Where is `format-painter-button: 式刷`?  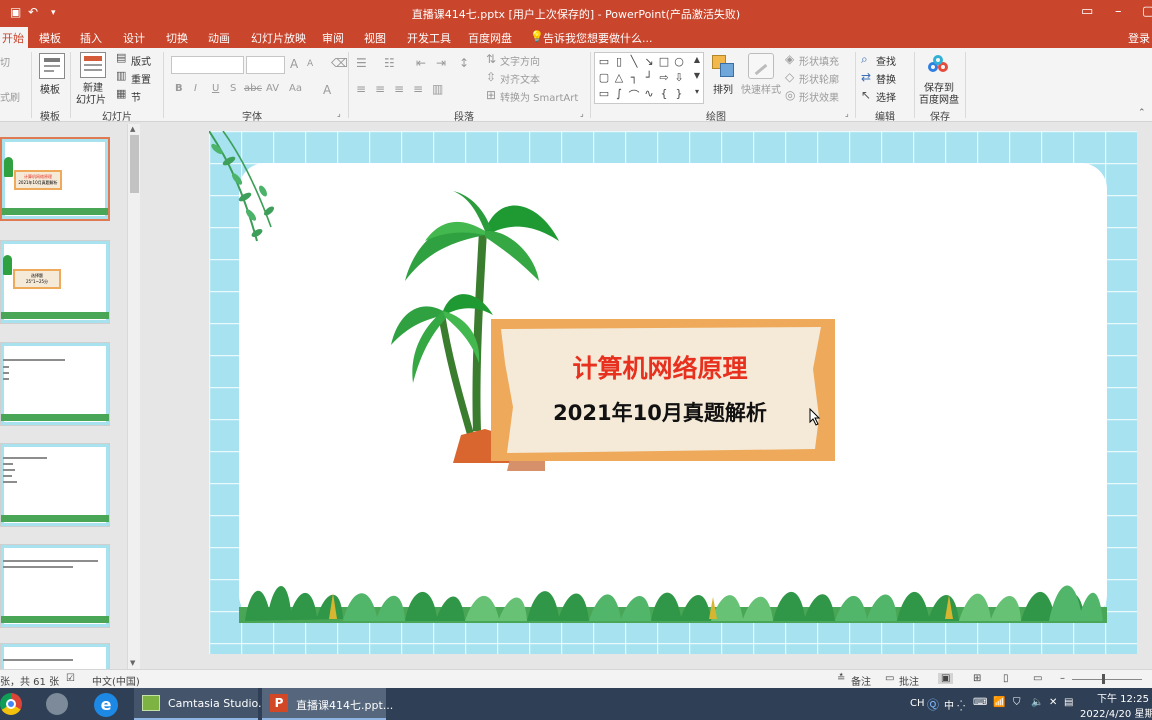
format-painter-button: 式刷 is located at coordinates (10, 96).